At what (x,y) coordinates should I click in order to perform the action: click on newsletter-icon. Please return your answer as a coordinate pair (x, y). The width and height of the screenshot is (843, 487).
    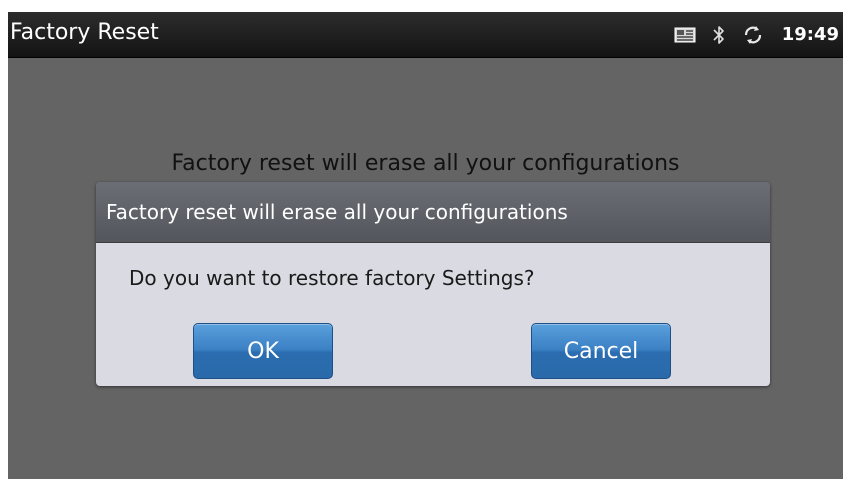
    Looking at the image, I should click on (685, 35).